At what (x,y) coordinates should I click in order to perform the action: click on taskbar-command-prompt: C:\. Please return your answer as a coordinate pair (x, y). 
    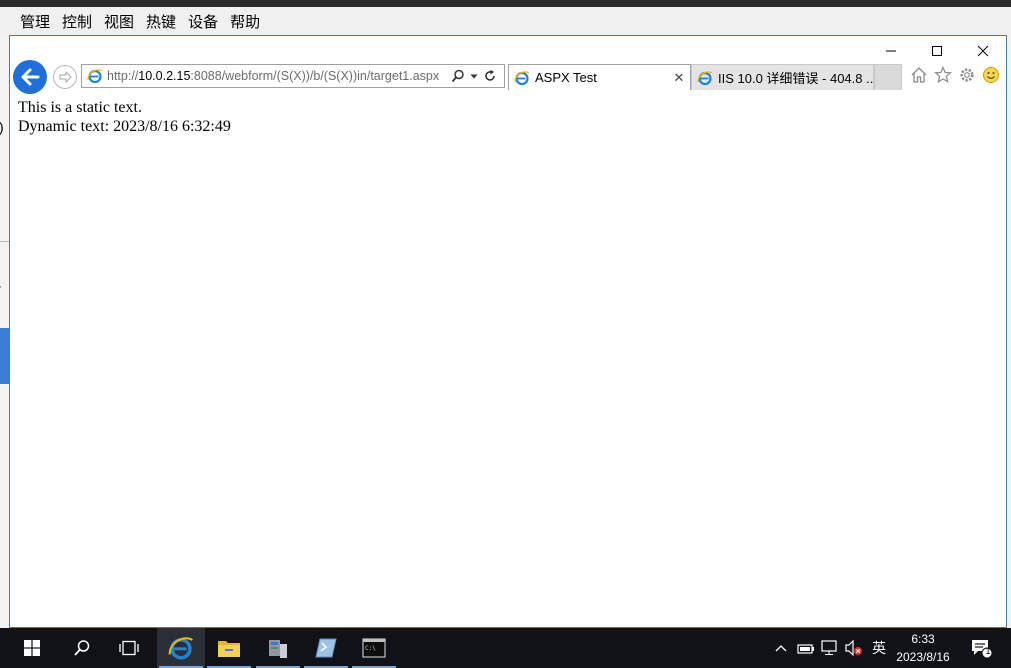
    Looking at the image, I should click on (374, 648).